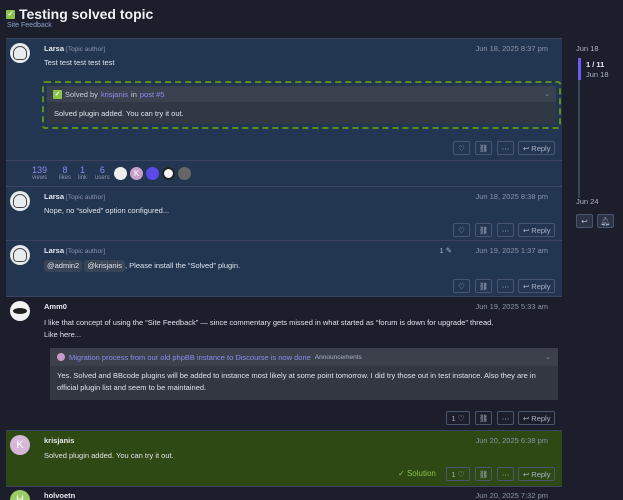 The height and width of the screenshot is (500, 623). What do you see at coordinates (338, 357) in the screenshot?
I see `embed-category: Announcements` at bounding box center [338, 357].